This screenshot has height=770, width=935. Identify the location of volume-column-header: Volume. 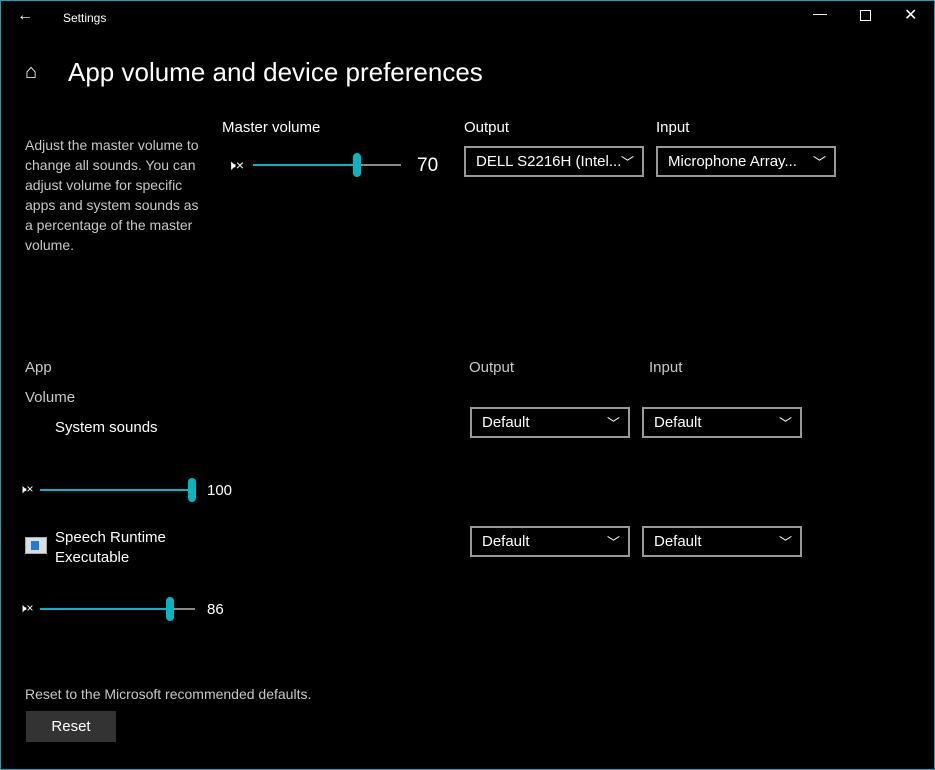
(50, 397).